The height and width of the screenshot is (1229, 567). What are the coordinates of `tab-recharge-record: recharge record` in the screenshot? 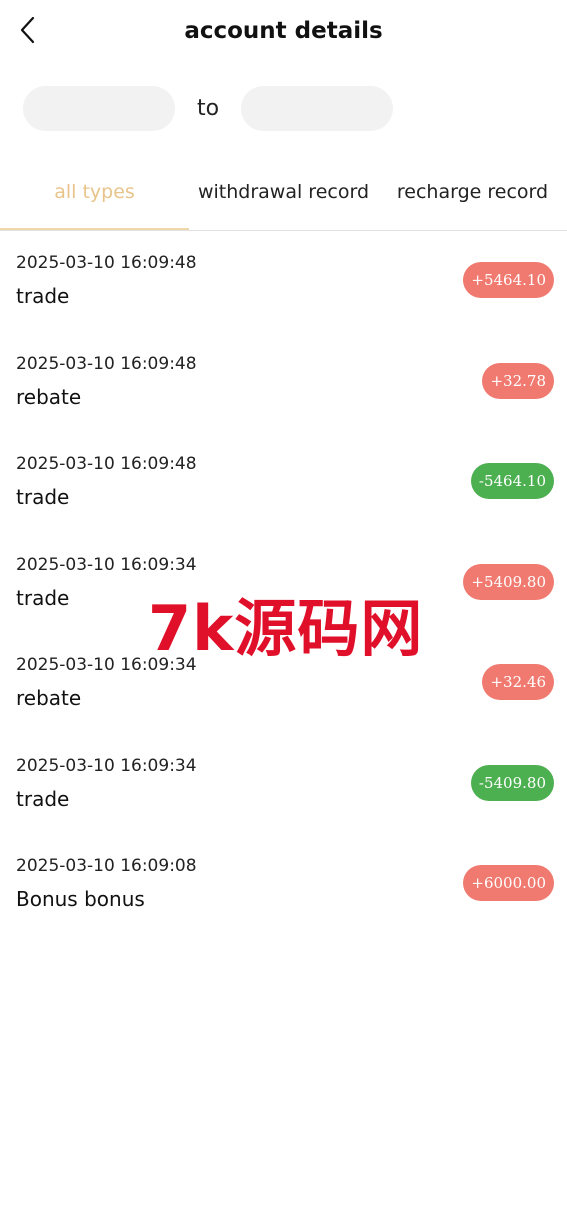 It's located at (472, 194).